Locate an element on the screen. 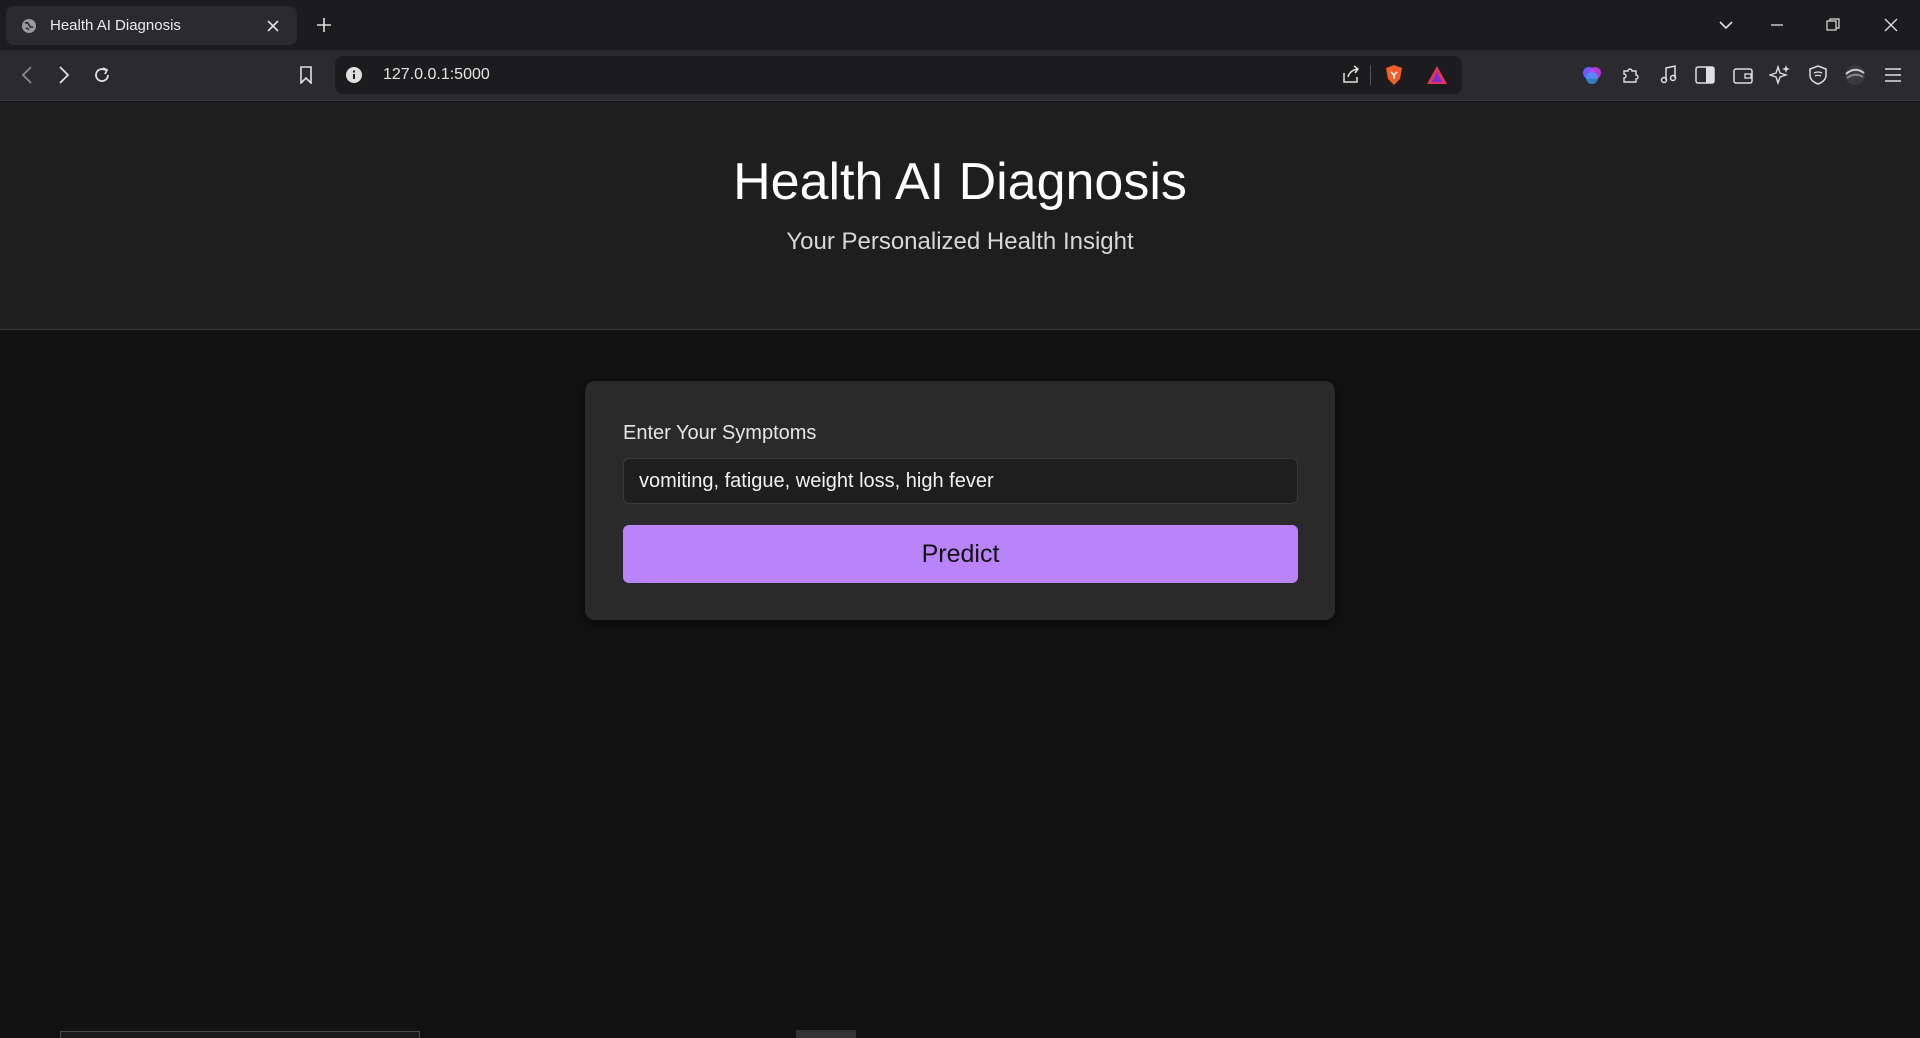 The width and height of the screenshot is (1920, 1038). restore-icon is located at coordinates (1833, 25).